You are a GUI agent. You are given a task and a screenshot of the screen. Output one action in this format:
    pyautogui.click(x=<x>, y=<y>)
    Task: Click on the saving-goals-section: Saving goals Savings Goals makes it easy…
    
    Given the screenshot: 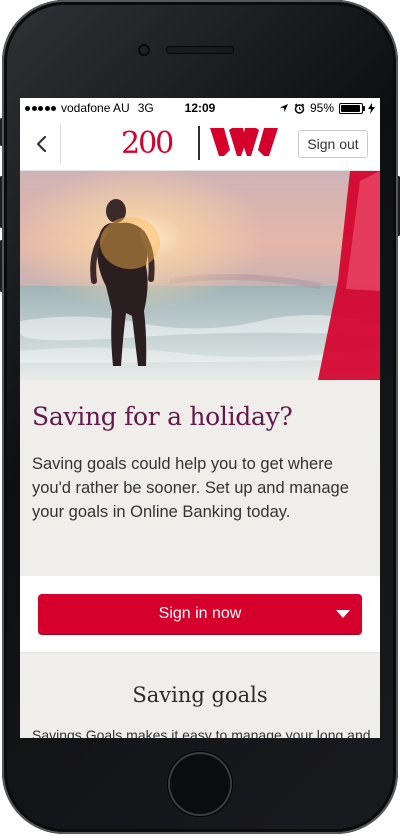 What is the action you would take?
    pyautogui.click(x=200, y=695)
    